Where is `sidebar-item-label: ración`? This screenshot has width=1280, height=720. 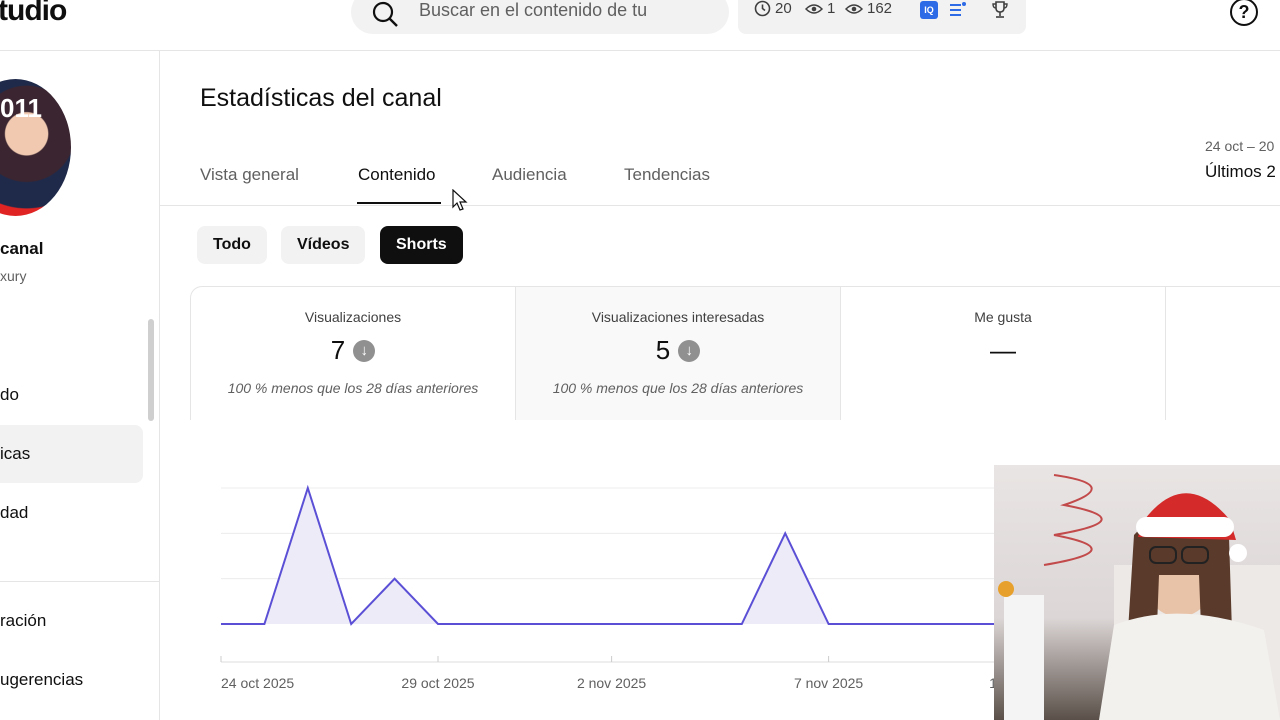
sidebar-item-label: ración is located at coordinates (23, 620).